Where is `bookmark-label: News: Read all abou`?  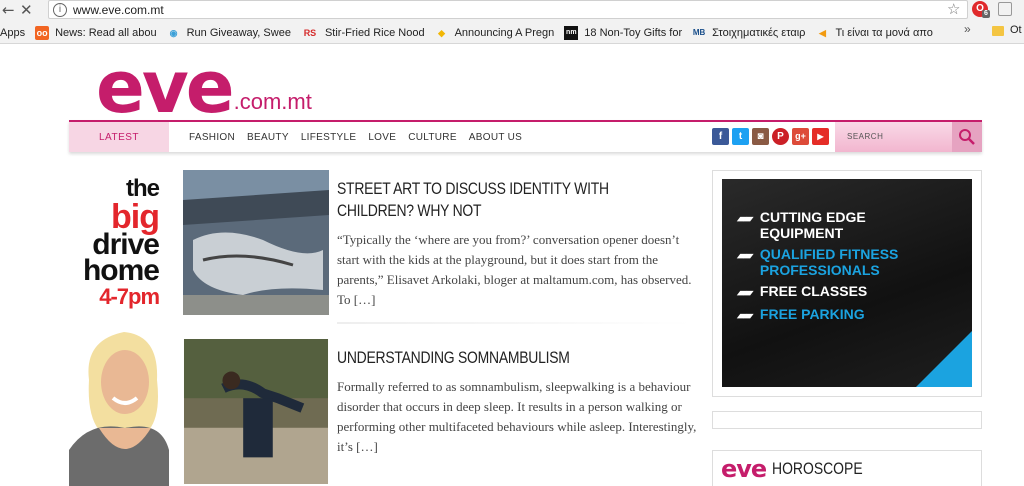
bookmark-label: News: Read all abou is located at coordinates (106, 33).